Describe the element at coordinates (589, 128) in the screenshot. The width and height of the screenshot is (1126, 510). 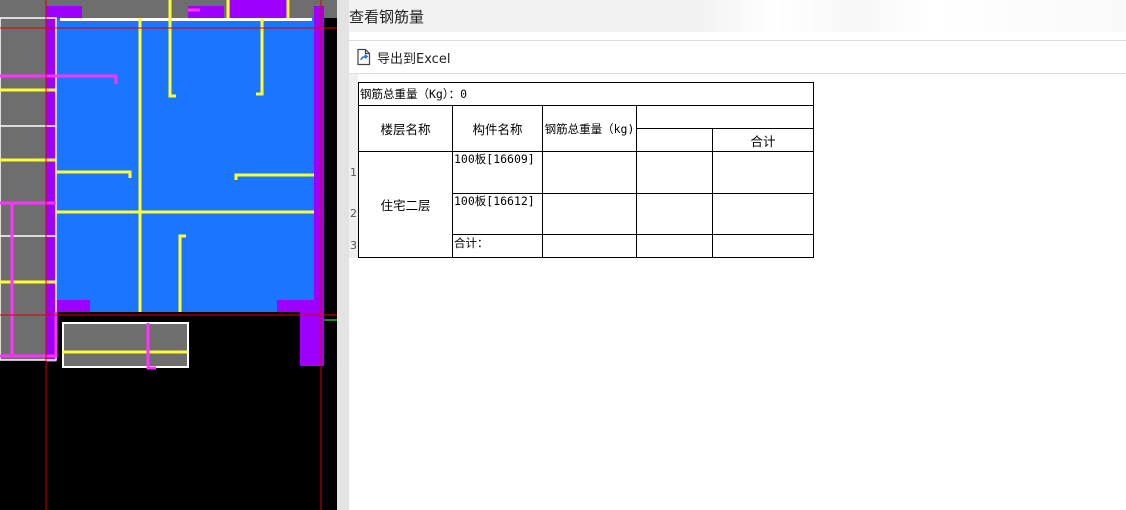
I see `header-total-weight: 钢筋总重量（kg)` at that location.